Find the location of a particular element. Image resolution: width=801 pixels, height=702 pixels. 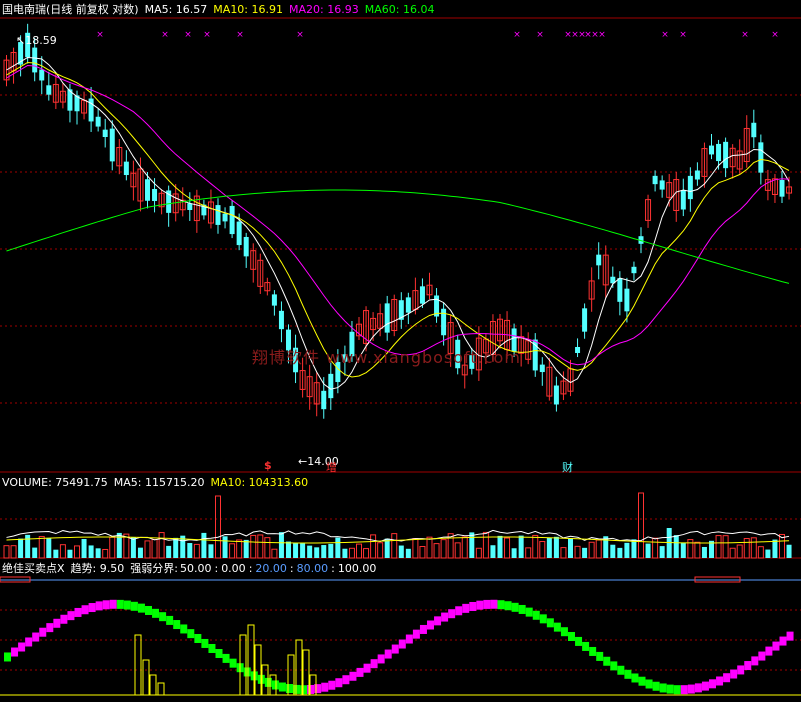

boundary-80: 80.00 is located at coordinates (312, 568).